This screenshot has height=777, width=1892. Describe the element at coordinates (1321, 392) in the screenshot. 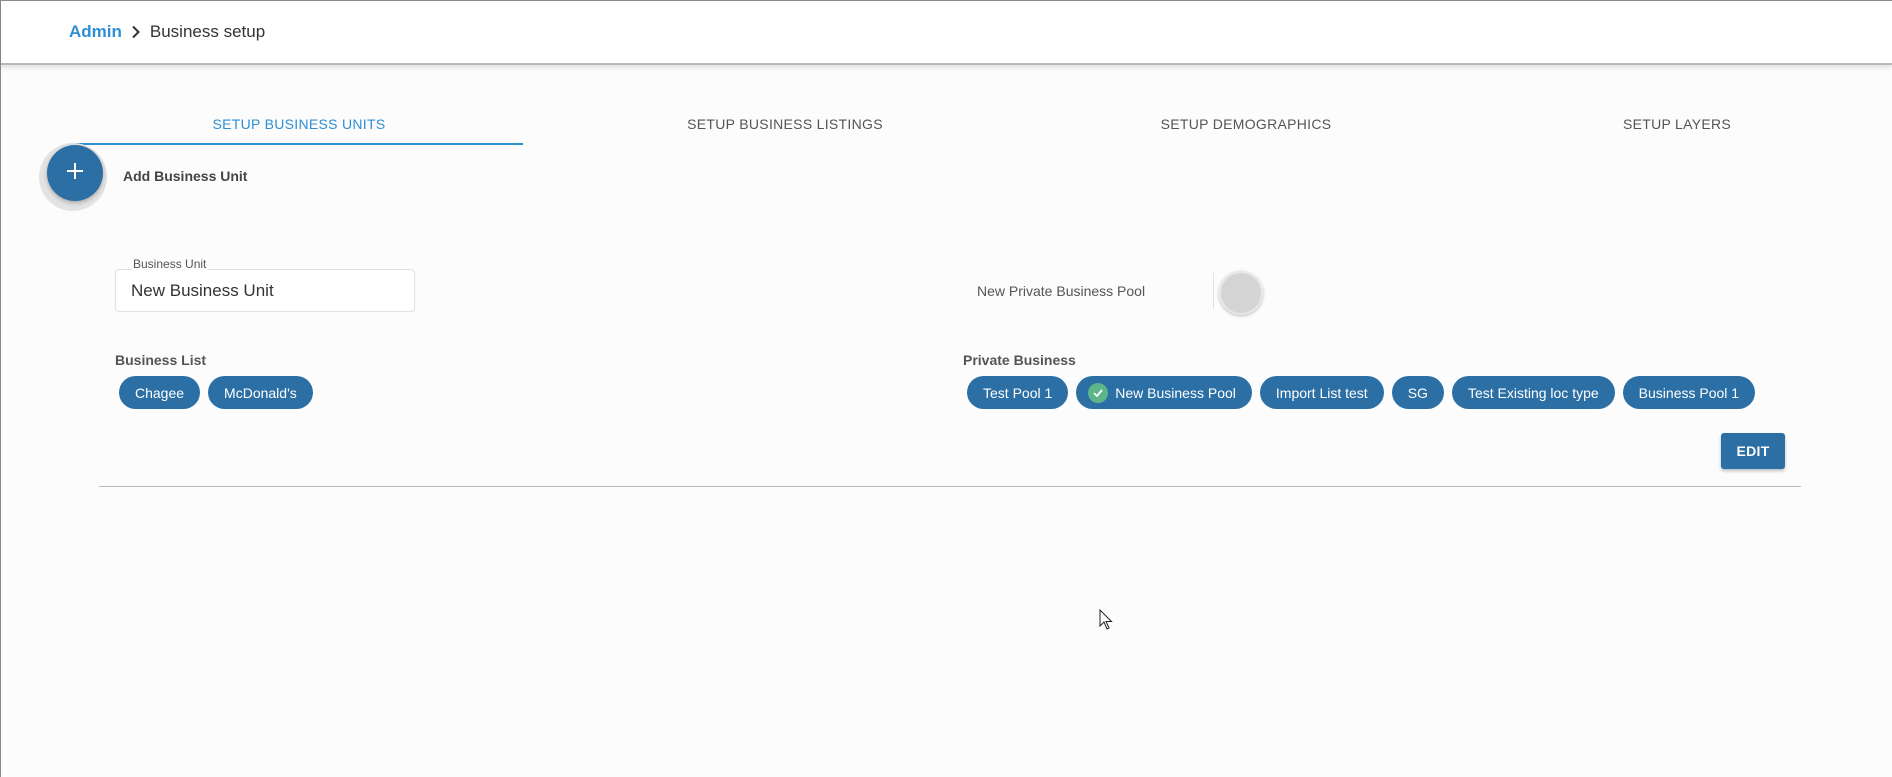

I see `chip-import-list-test: Import List test` at that location.